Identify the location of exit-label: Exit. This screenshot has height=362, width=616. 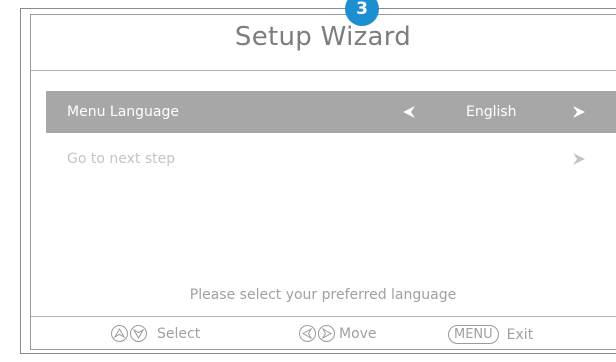
(520, 334).